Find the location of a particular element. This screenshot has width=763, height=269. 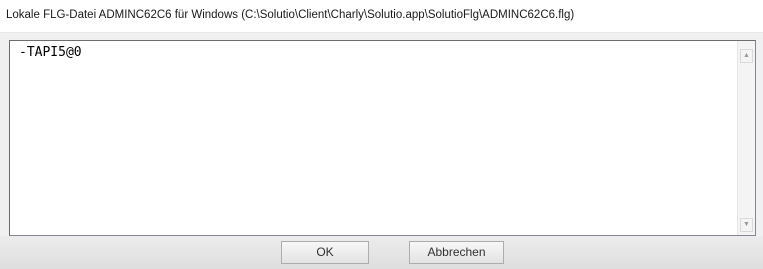

scroll-down-arrow-icon: ▼ is located at coordinates (746, 225).